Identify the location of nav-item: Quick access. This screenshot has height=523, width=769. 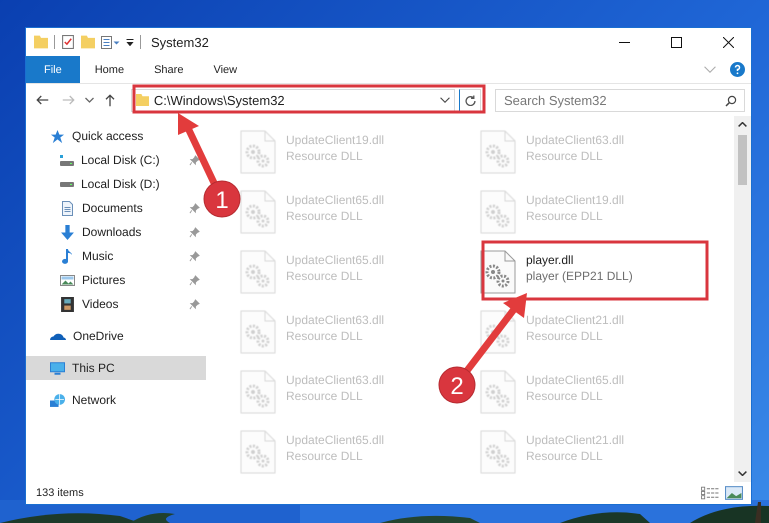
(116, 136).